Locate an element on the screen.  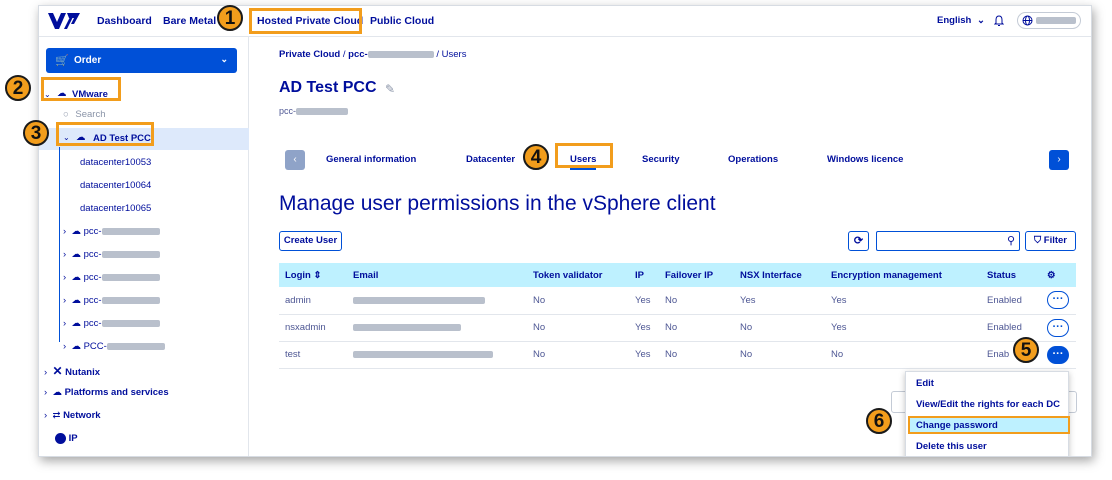
tab-datacenter: Datacenter is located at coordinates (490, 159).